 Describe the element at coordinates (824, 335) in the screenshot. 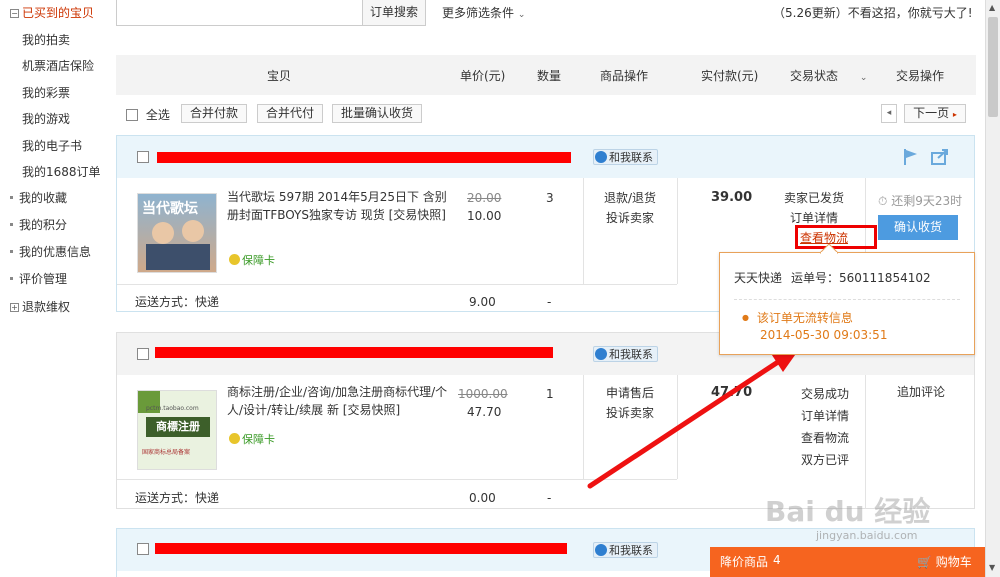

I see `logistics-time: 2014-05-30 09:03:51` at that location.